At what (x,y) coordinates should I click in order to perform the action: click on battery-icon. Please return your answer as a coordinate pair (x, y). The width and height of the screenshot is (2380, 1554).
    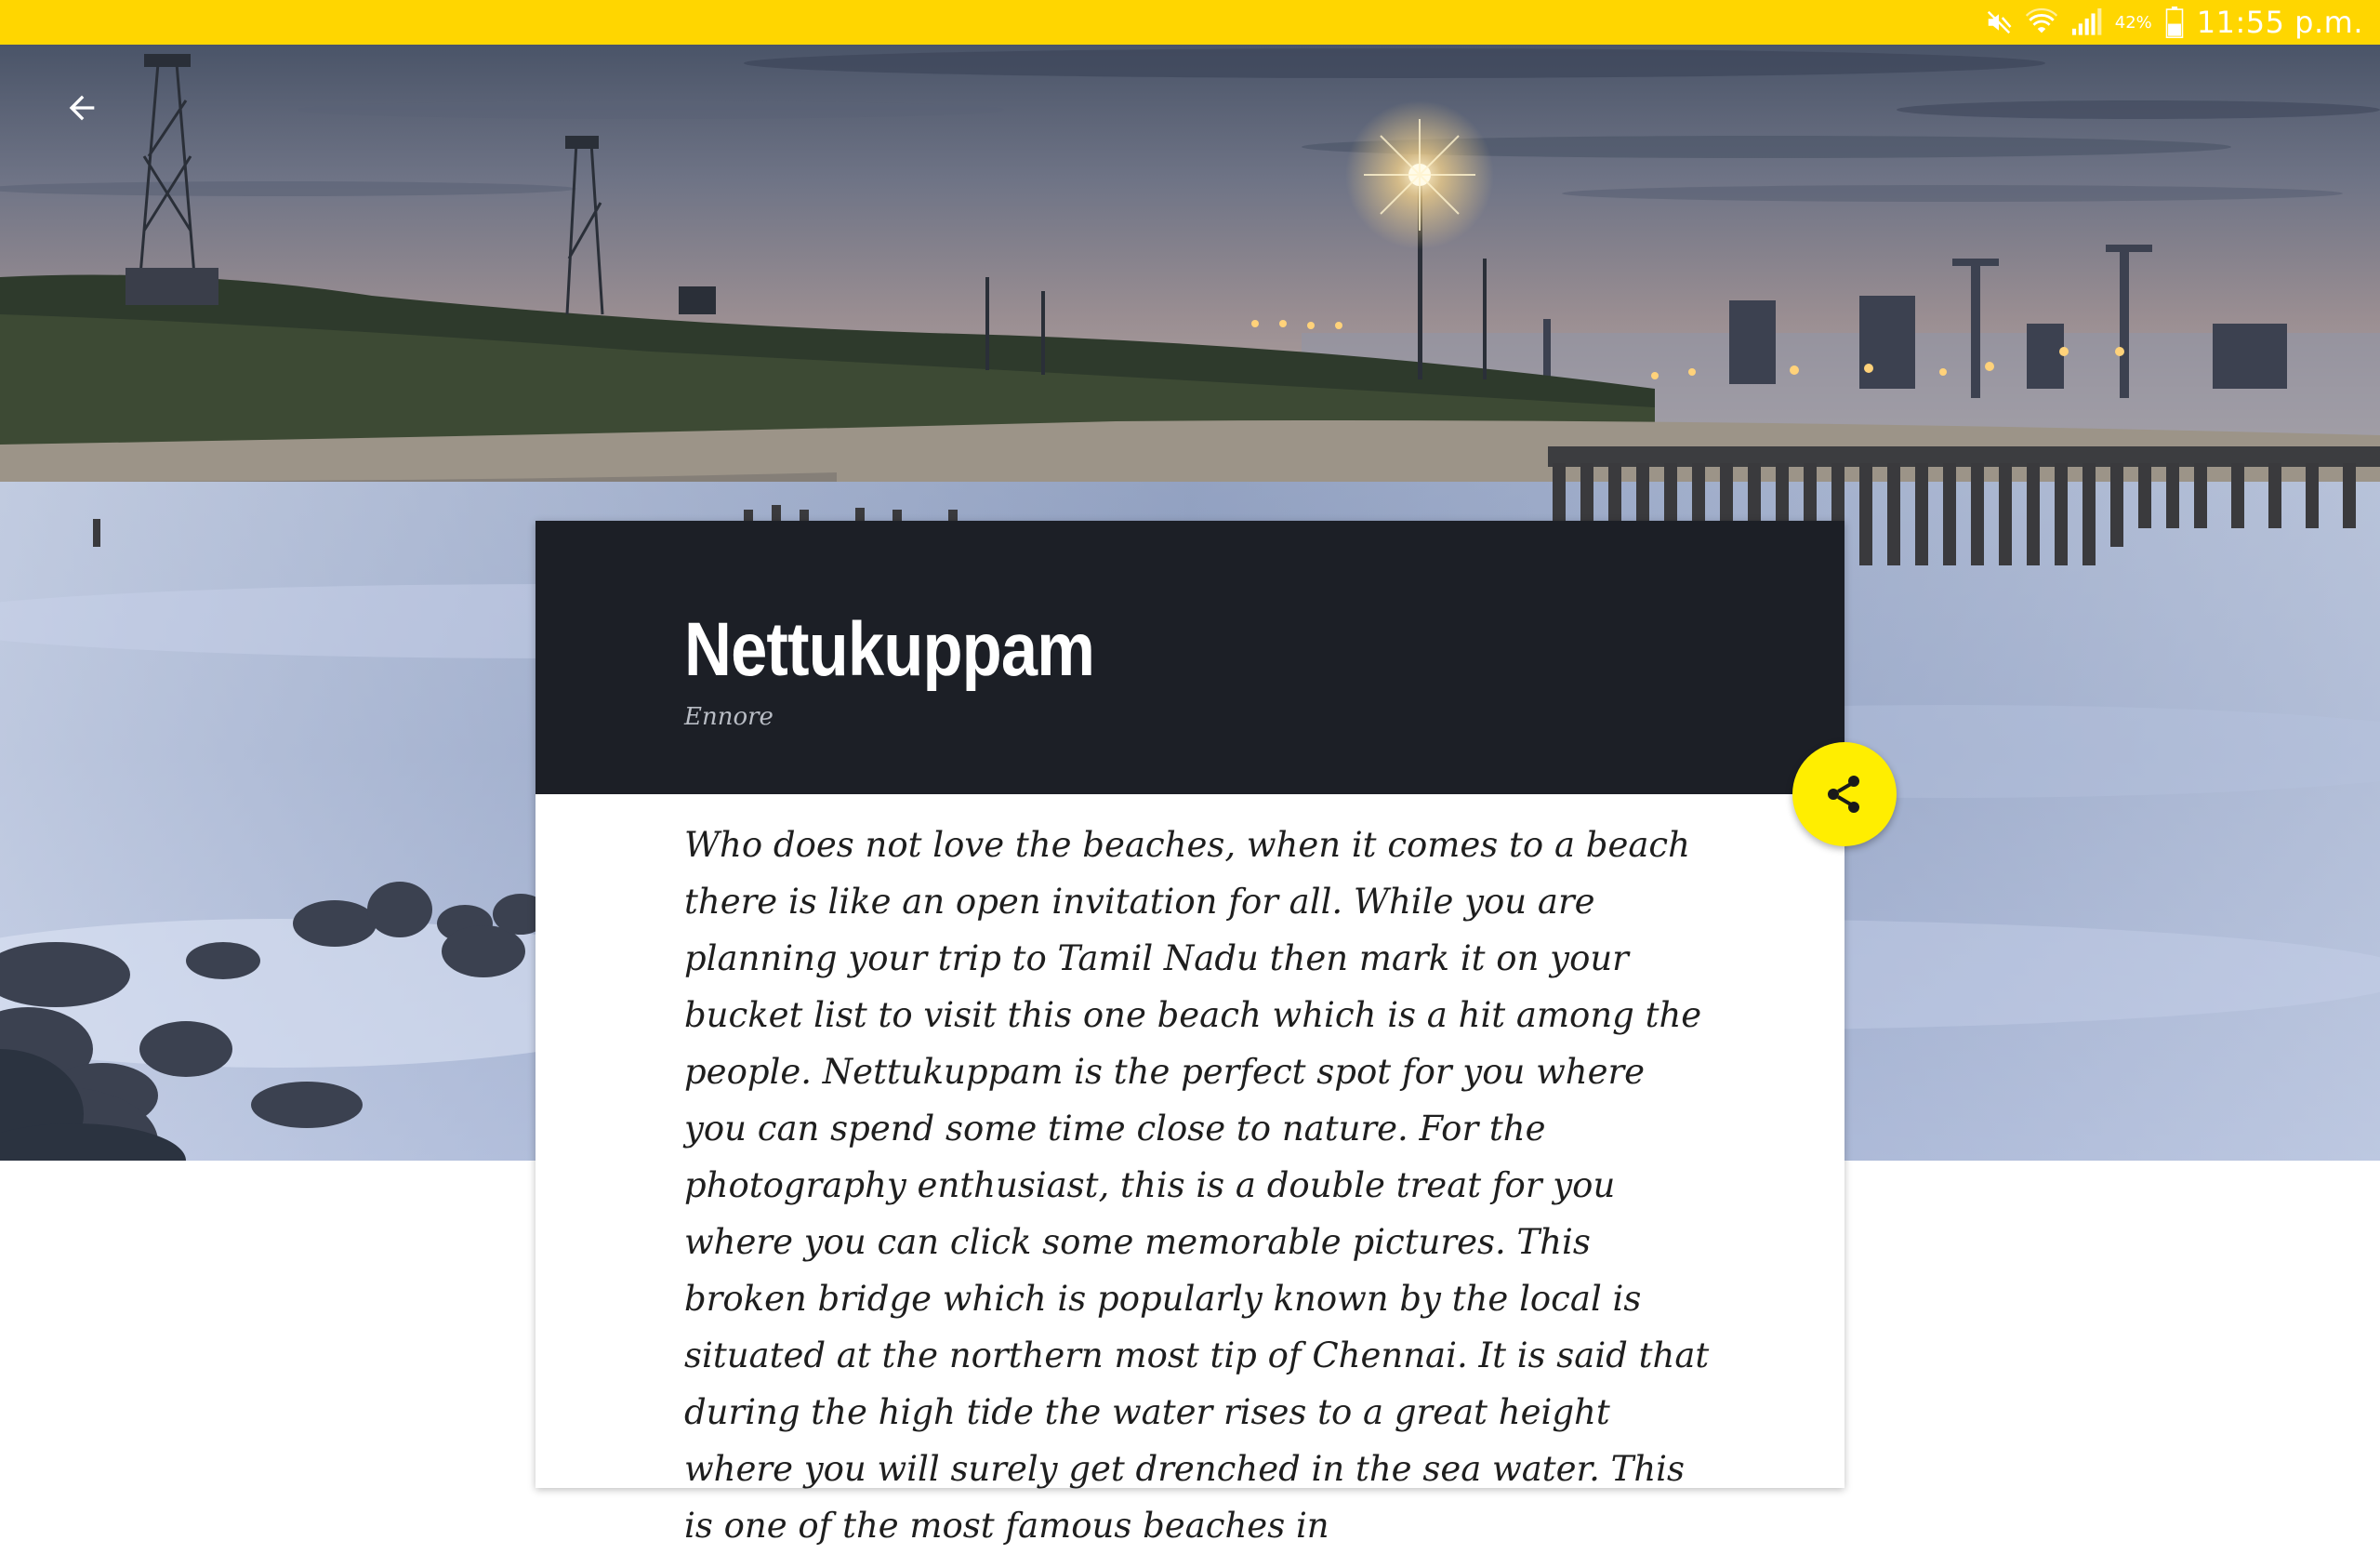
    Looking at the image, I should click on (2174, 22).